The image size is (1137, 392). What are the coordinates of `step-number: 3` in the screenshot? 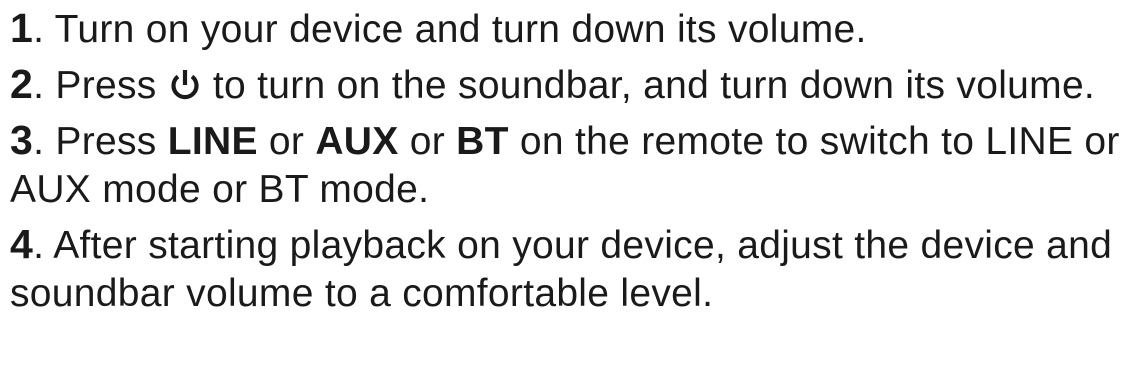 It's located at (22, 140).